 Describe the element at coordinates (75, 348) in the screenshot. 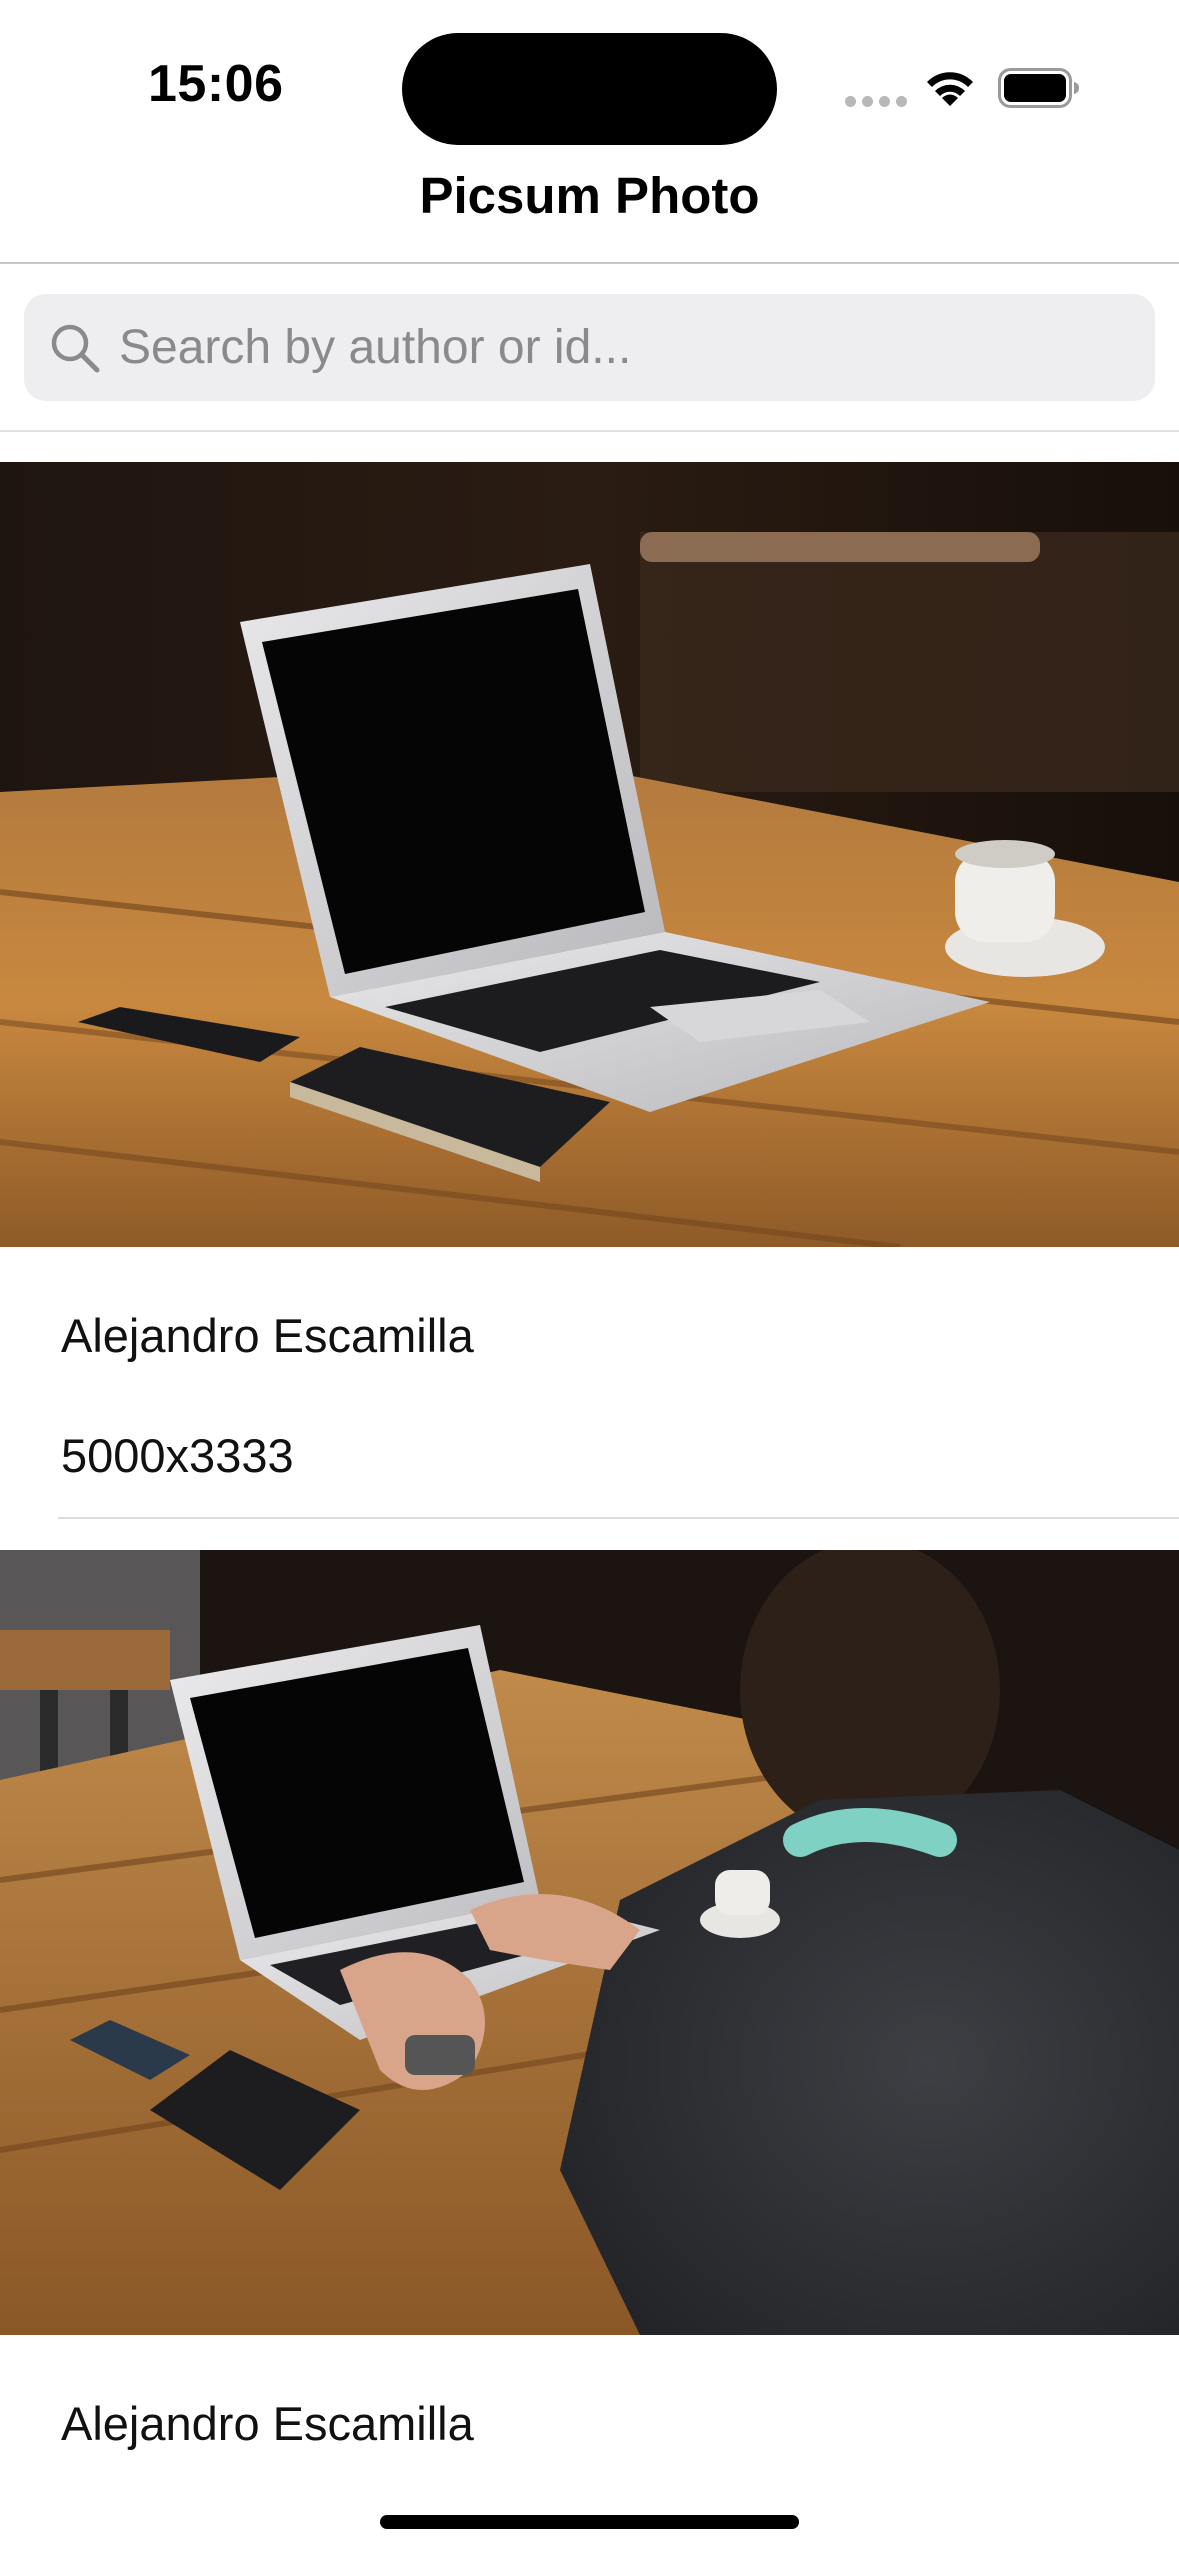

I see `search-icon` at that location.